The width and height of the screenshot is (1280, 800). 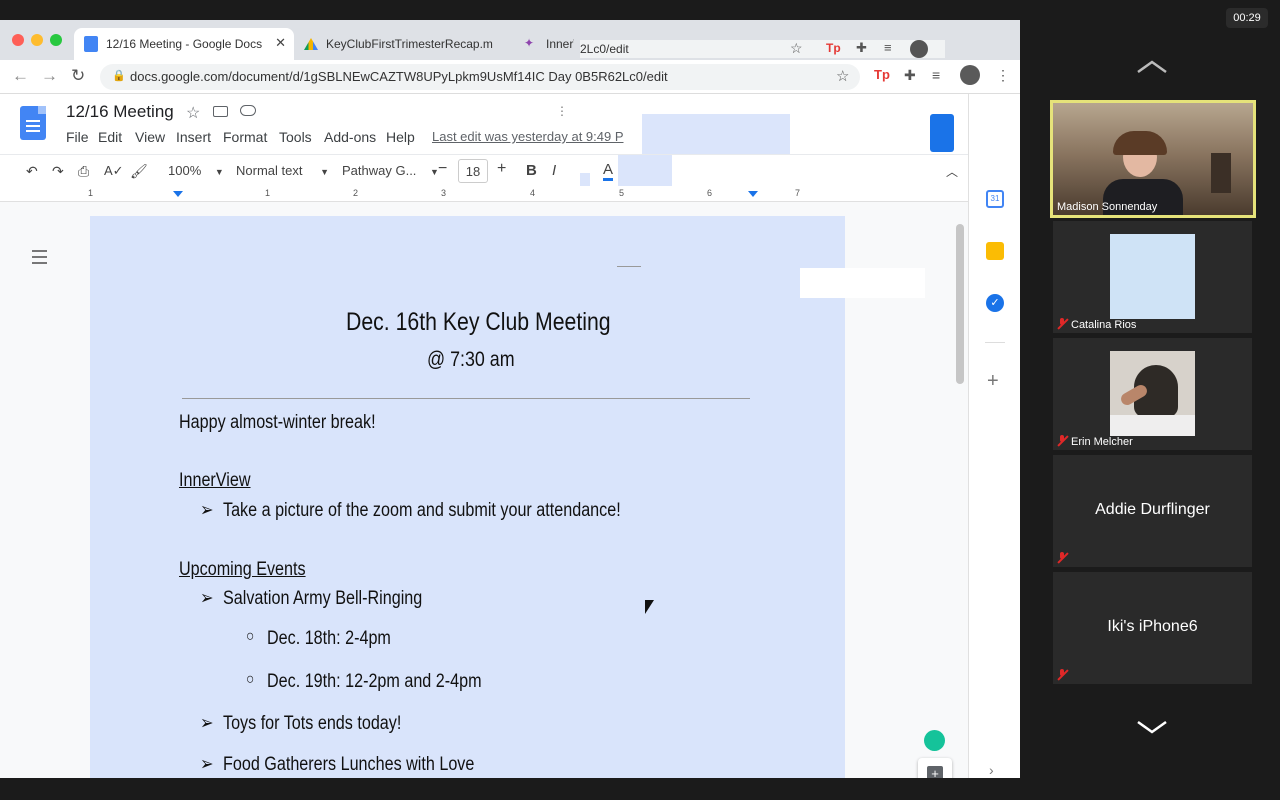 I want to click on italic-icon: I, so click(x=554, y=170).